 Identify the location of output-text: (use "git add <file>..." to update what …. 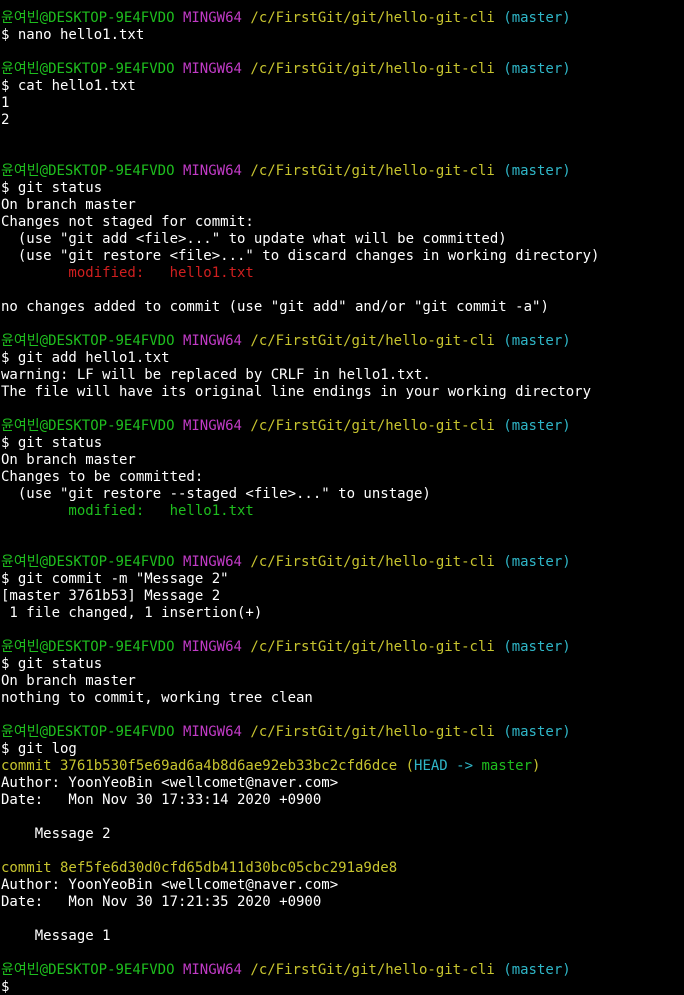
(254, 239).